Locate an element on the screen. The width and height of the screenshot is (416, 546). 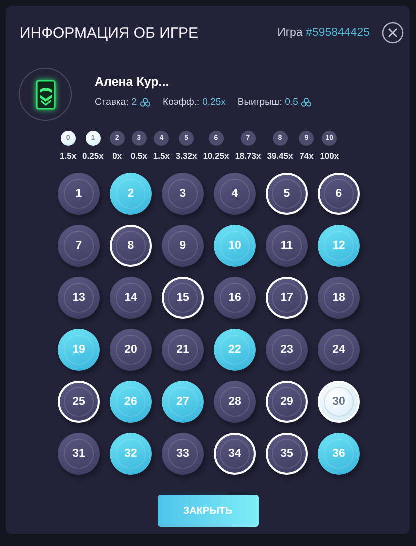
number-ball: 30 is located at coordinates (339, 402).